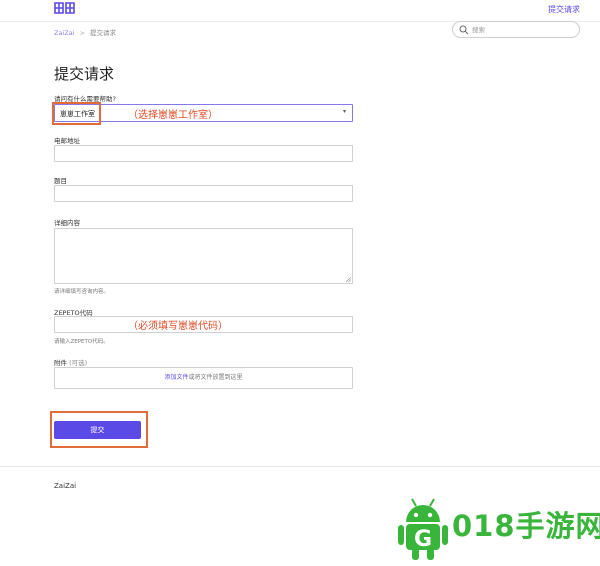 This screenshot has width=600, height=566. I want to click on details-label: 详细内容, so click(67, 223).